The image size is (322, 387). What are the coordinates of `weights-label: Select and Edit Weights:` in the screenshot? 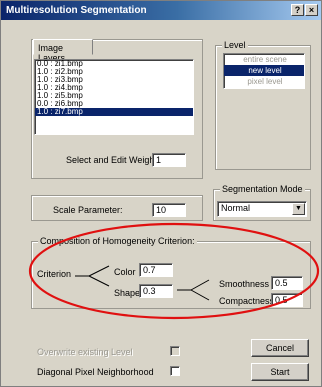 It's located at (115, 160).